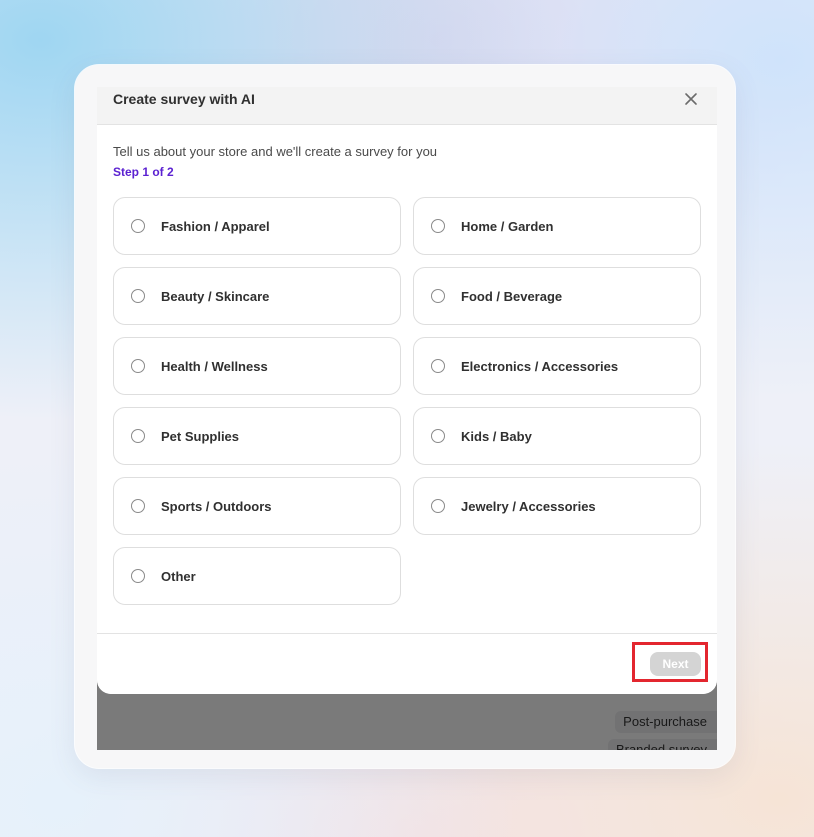 This screenshot has width=814, height=837. I want to click on option-fashion-apparel: Fashion / Apparel, so click(257, 226).